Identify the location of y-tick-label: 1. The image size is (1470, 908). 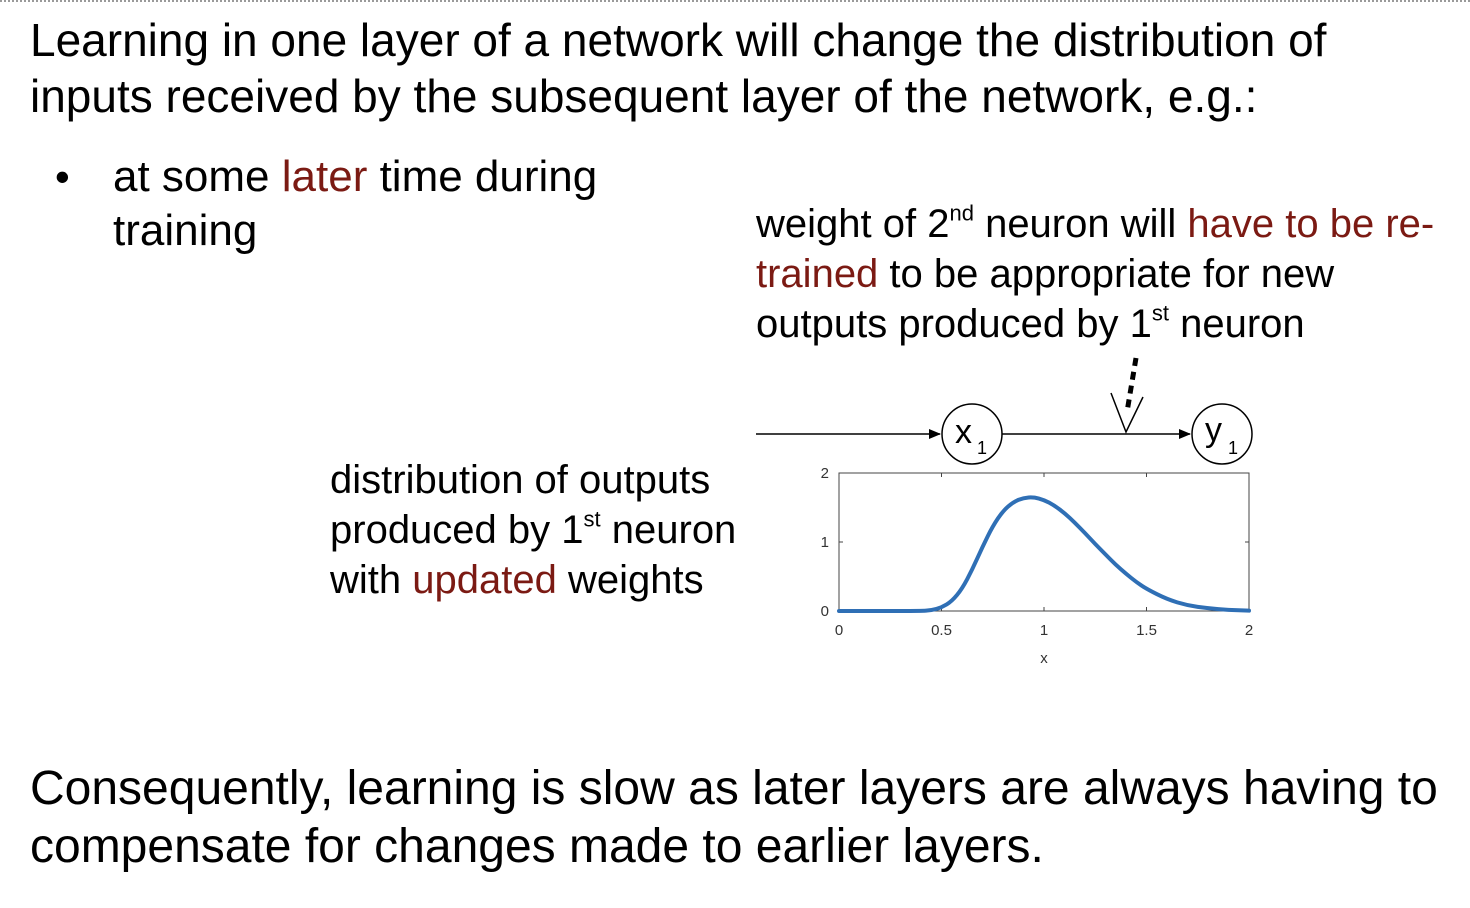
(825, 542).